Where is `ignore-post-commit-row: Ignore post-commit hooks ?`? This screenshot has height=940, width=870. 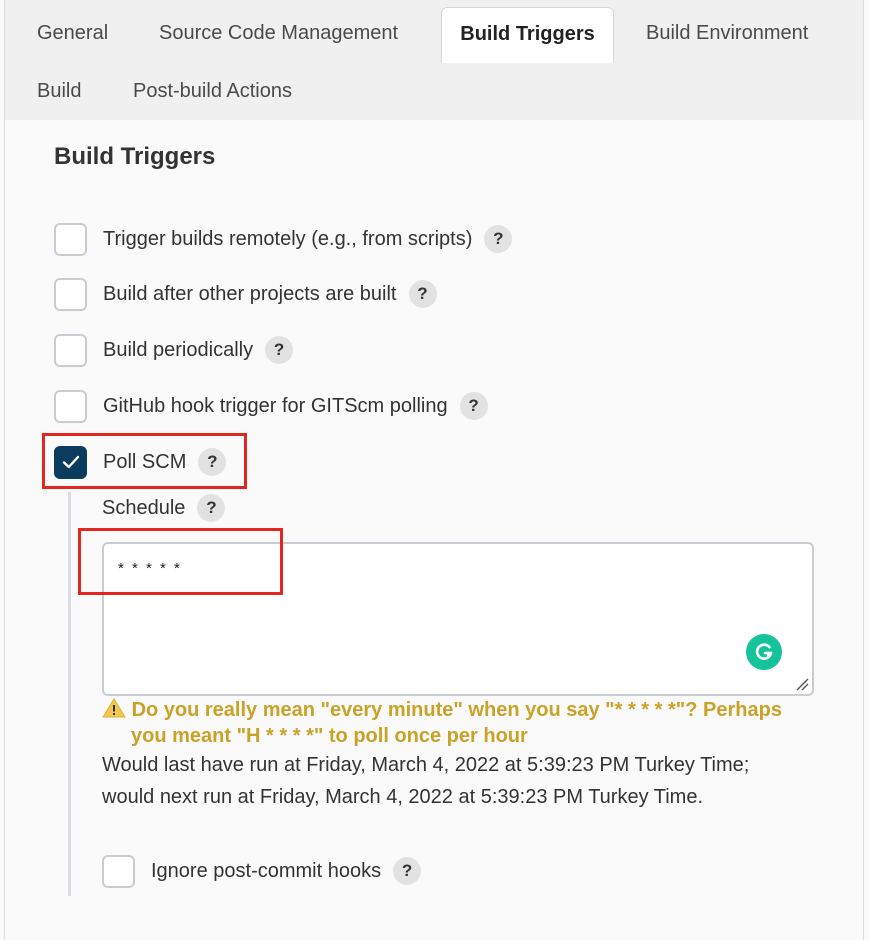 ignore-post-commit-row: Ignore post-commit hooks ? is located at coordinates (262, 871).